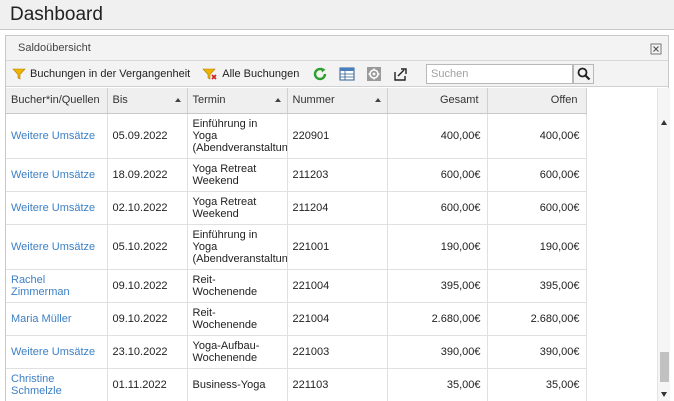 This screenshot has height=401, width=674. I want to click on vertical-scrollbar, so click(663, 244).